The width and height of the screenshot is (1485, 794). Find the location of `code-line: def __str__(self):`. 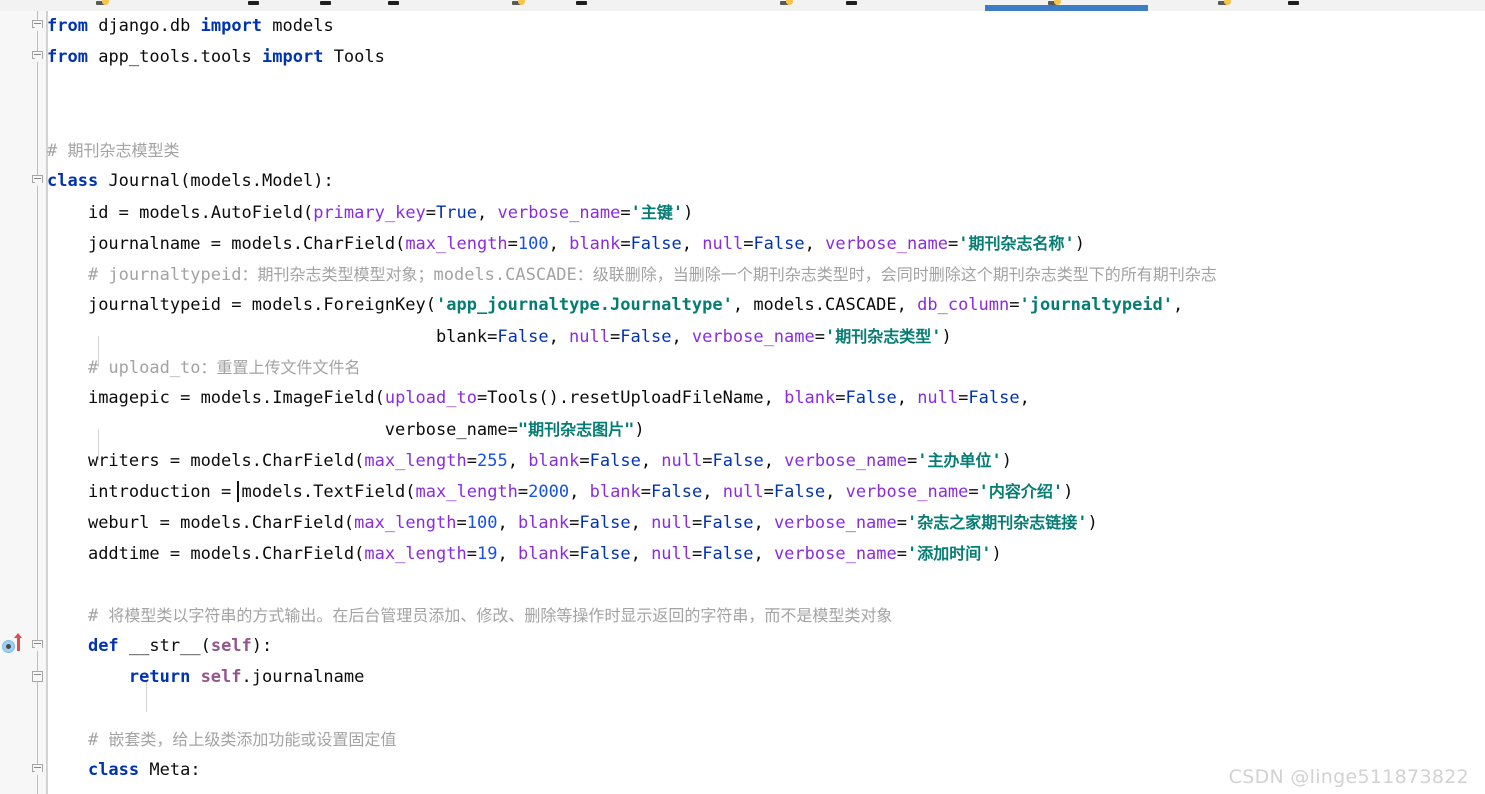

code-line: def __str__(self): is located at coordinates (159, 646).